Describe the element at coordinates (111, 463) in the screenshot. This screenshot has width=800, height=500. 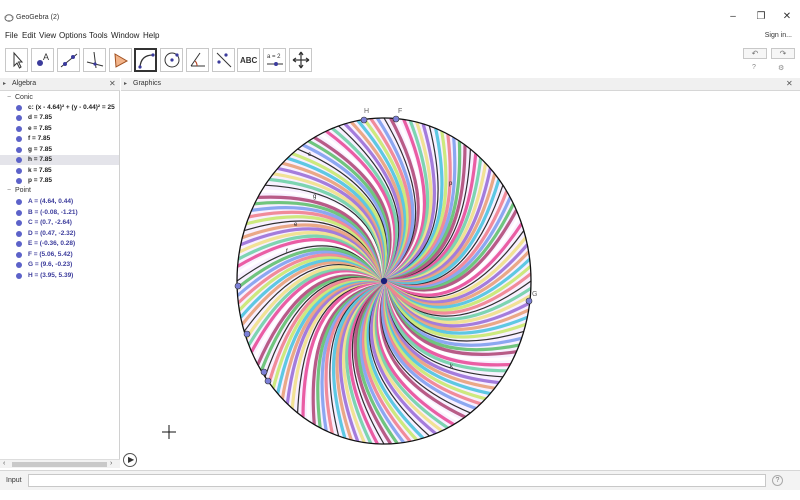
I see `scroll-right-arrow-icon: ›` at that location.